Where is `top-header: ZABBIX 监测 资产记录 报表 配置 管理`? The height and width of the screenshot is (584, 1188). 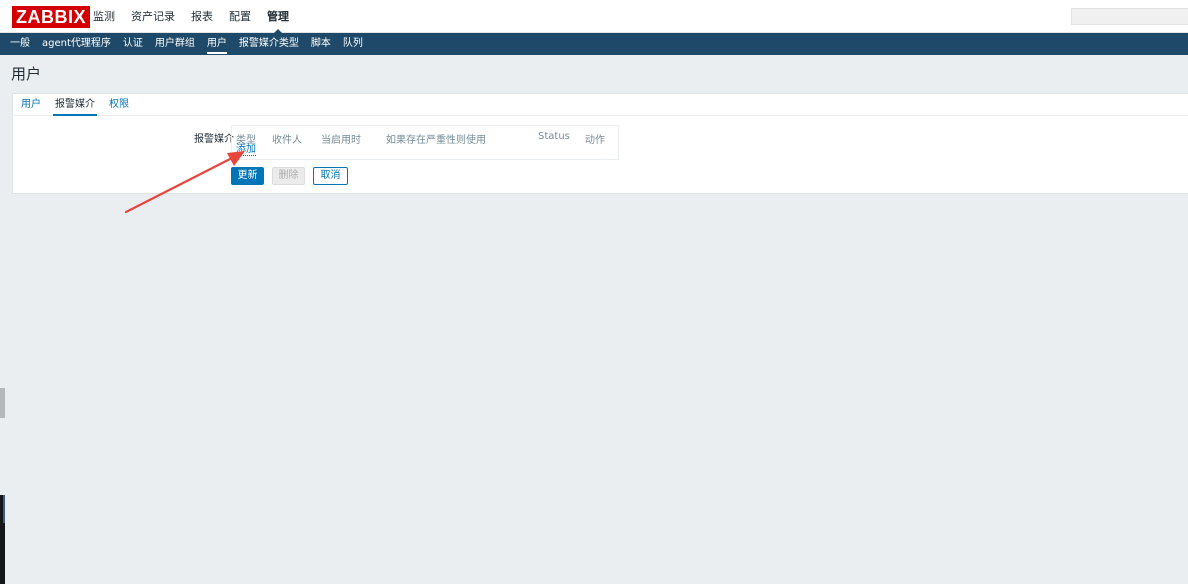 top-header: ZABBIX 监测 资产记录 报表 配置 管理 is located at coordinates (594, 17).